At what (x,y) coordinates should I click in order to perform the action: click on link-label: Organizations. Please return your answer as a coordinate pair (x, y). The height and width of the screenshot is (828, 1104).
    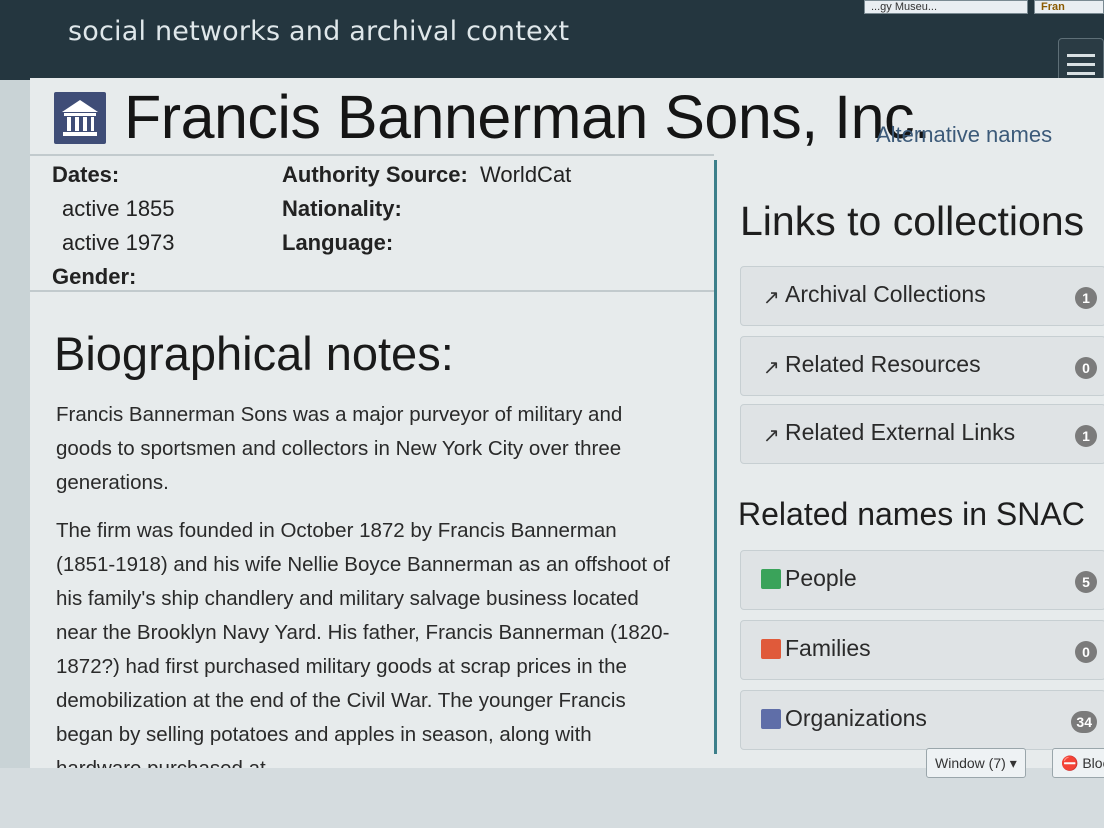
    Looking at the image, I should click on (856, 718).